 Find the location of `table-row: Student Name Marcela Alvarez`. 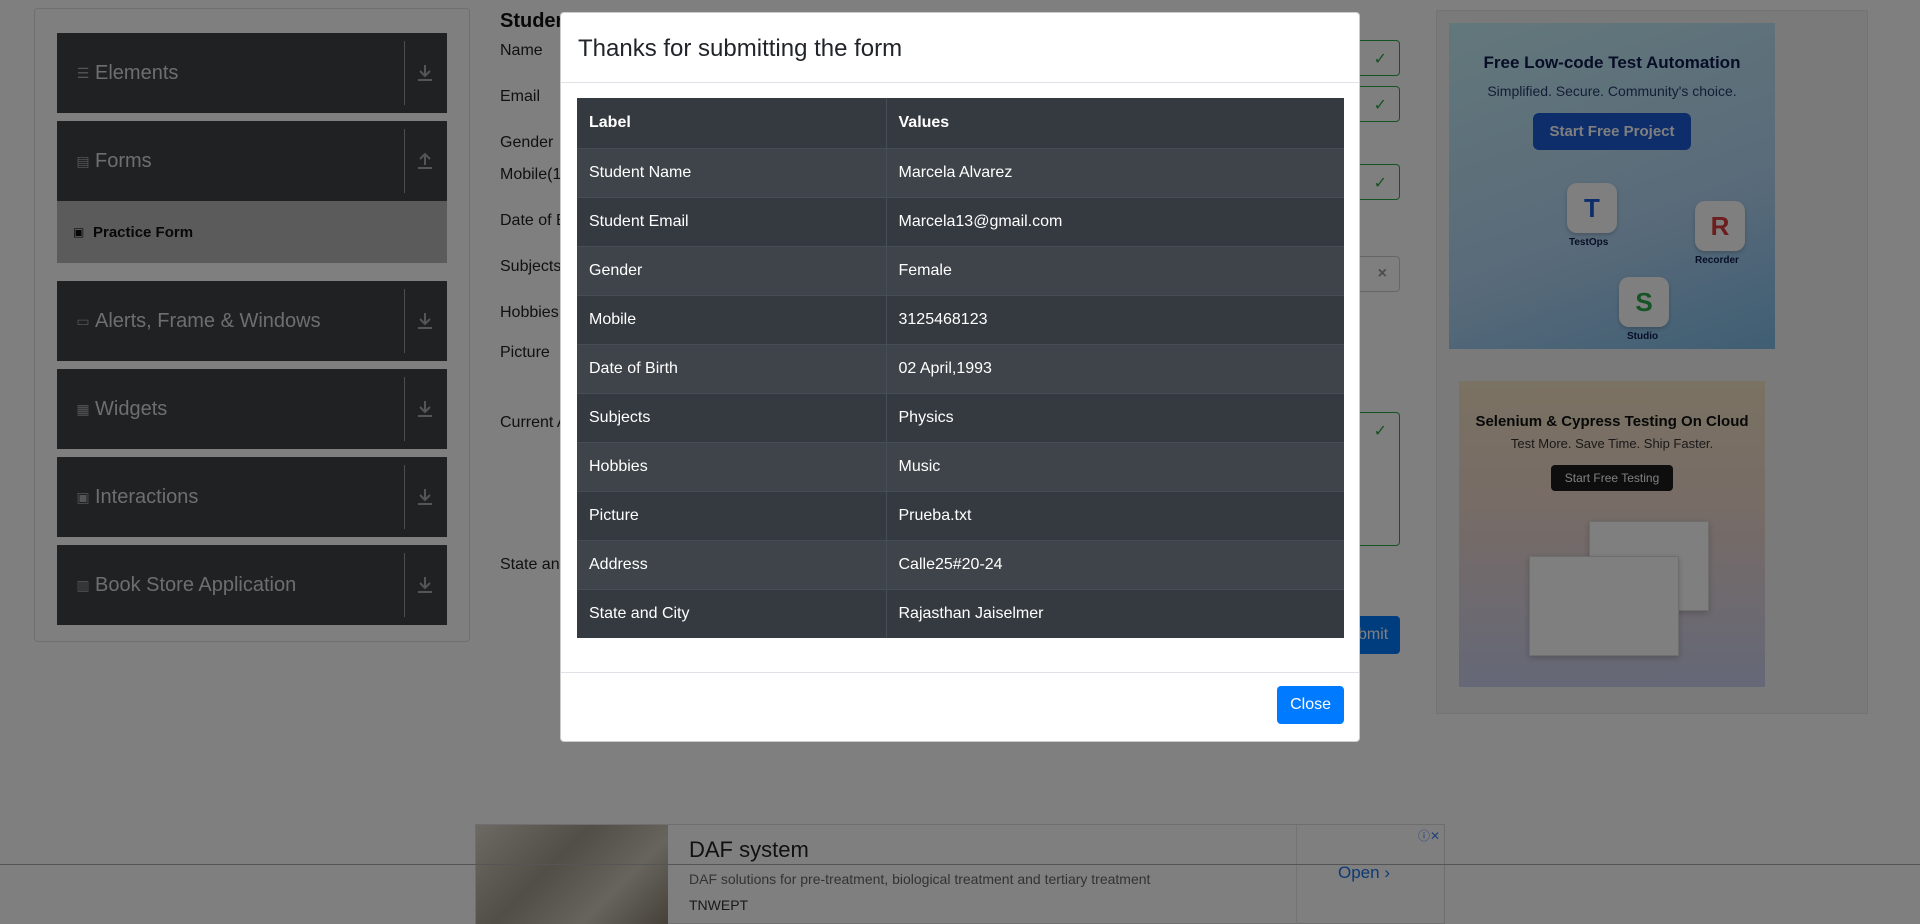

table-row: Student Name Marcela Alvarez is located at coordinates (960, 172).